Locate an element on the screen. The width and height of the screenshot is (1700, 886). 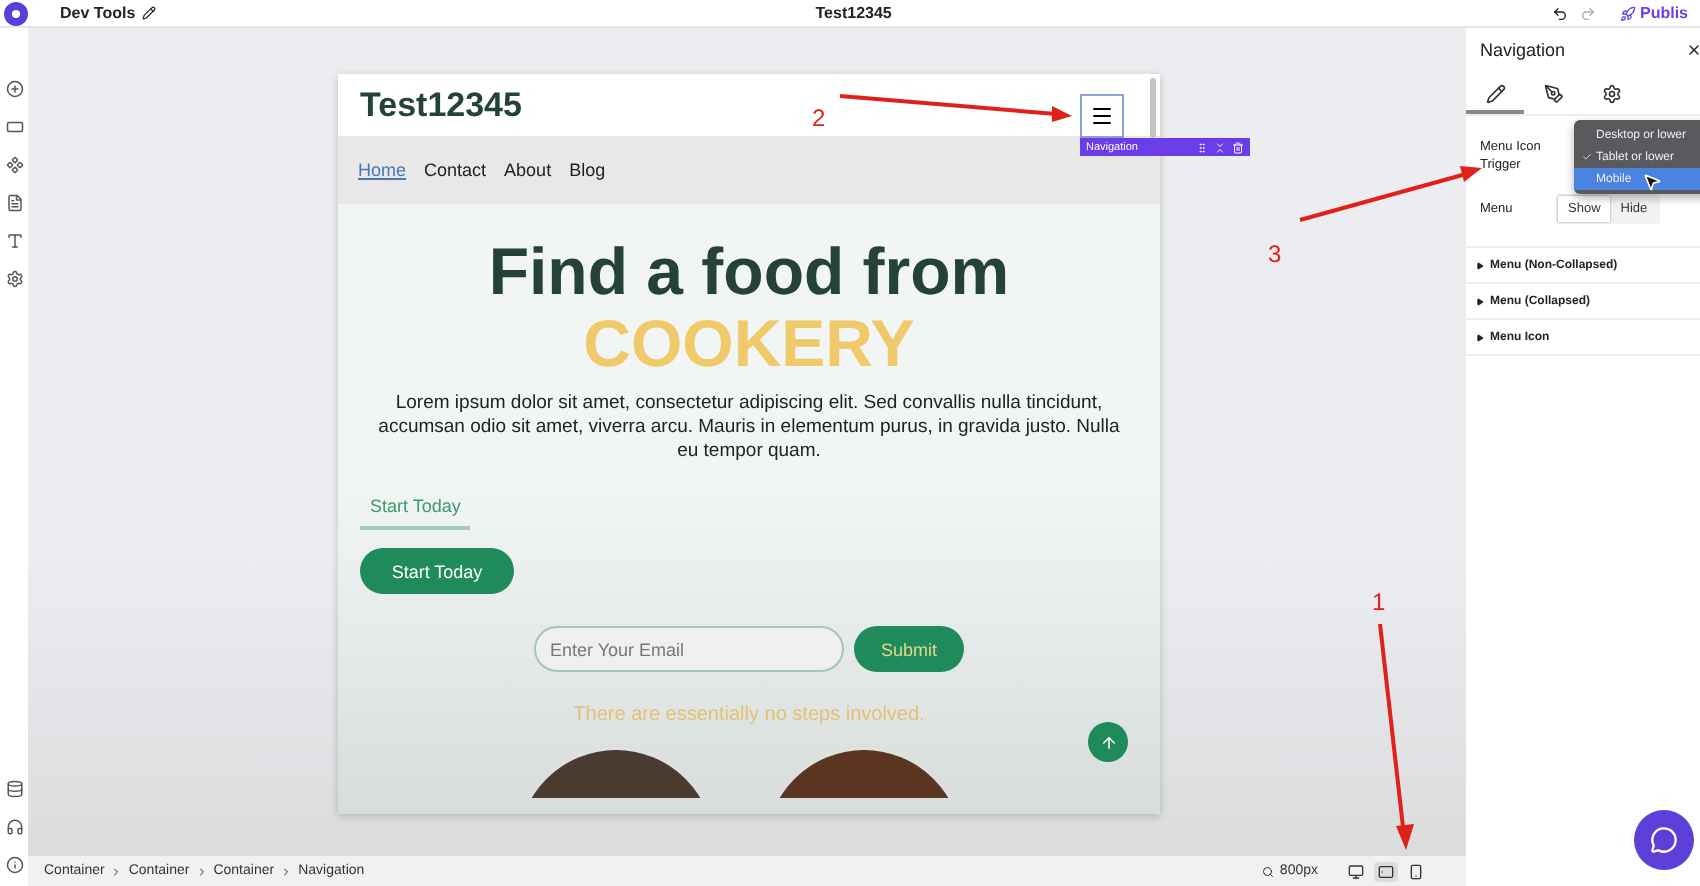
info-icon is located at coordinates (14, 865).